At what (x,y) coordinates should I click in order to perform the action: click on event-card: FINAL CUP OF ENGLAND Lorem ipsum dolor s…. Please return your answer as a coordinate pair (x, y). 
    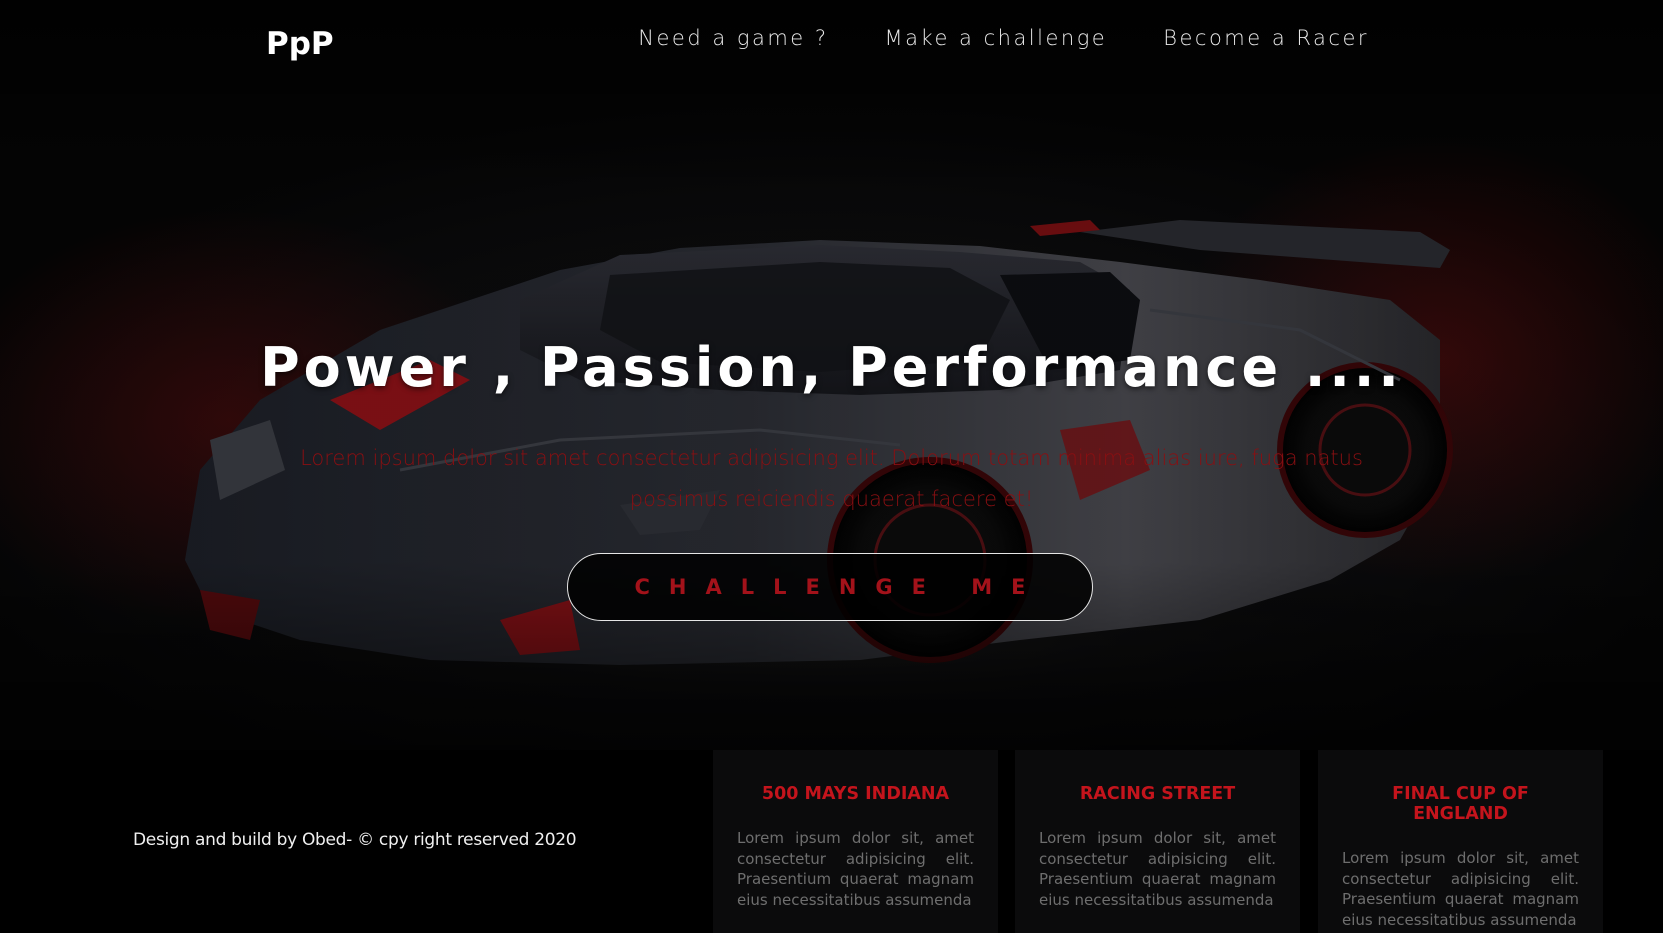
    Looking at the image, I should click on (1460, 841).